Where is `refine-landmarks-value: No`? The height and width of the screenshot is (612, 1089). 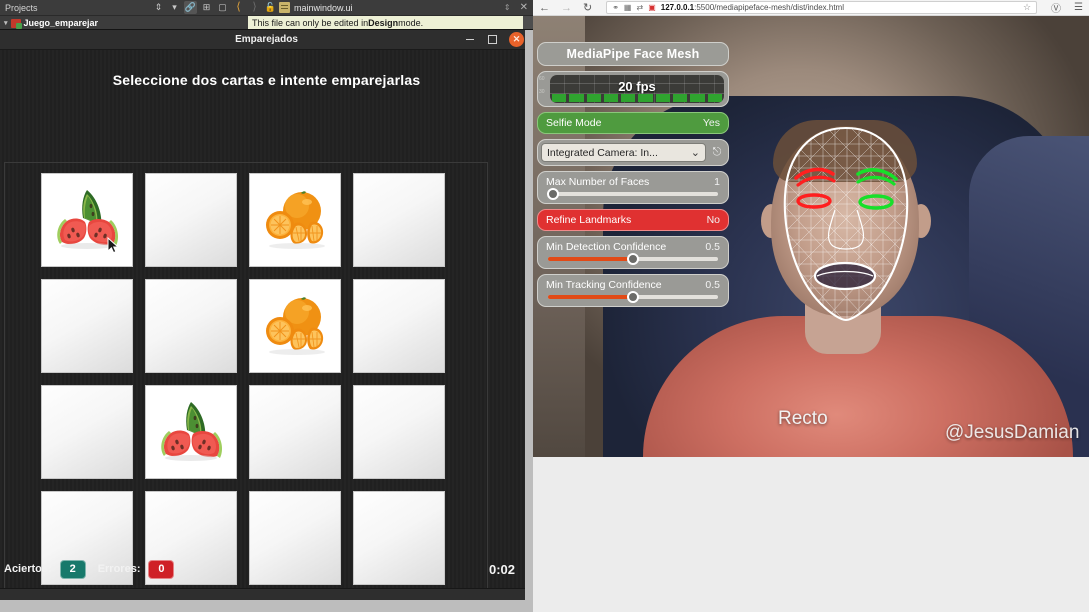
refine-landmarks-value: No is located at coordinates (713, 220).